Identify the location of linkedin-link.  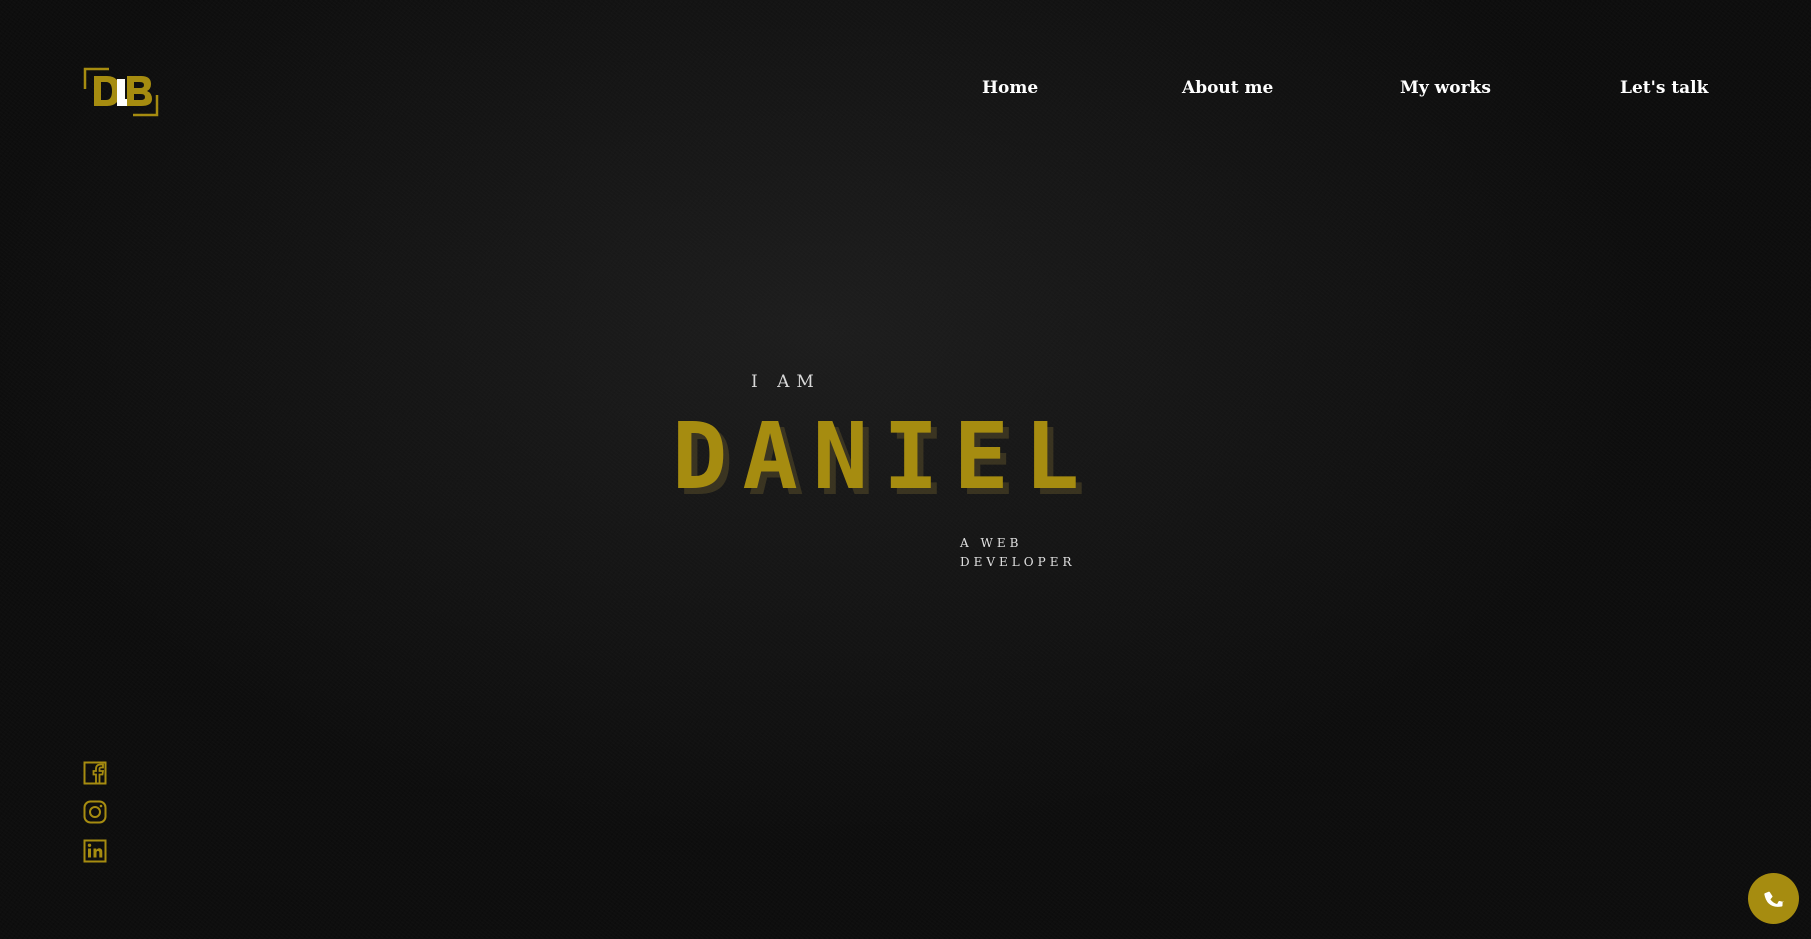
(95, 851).